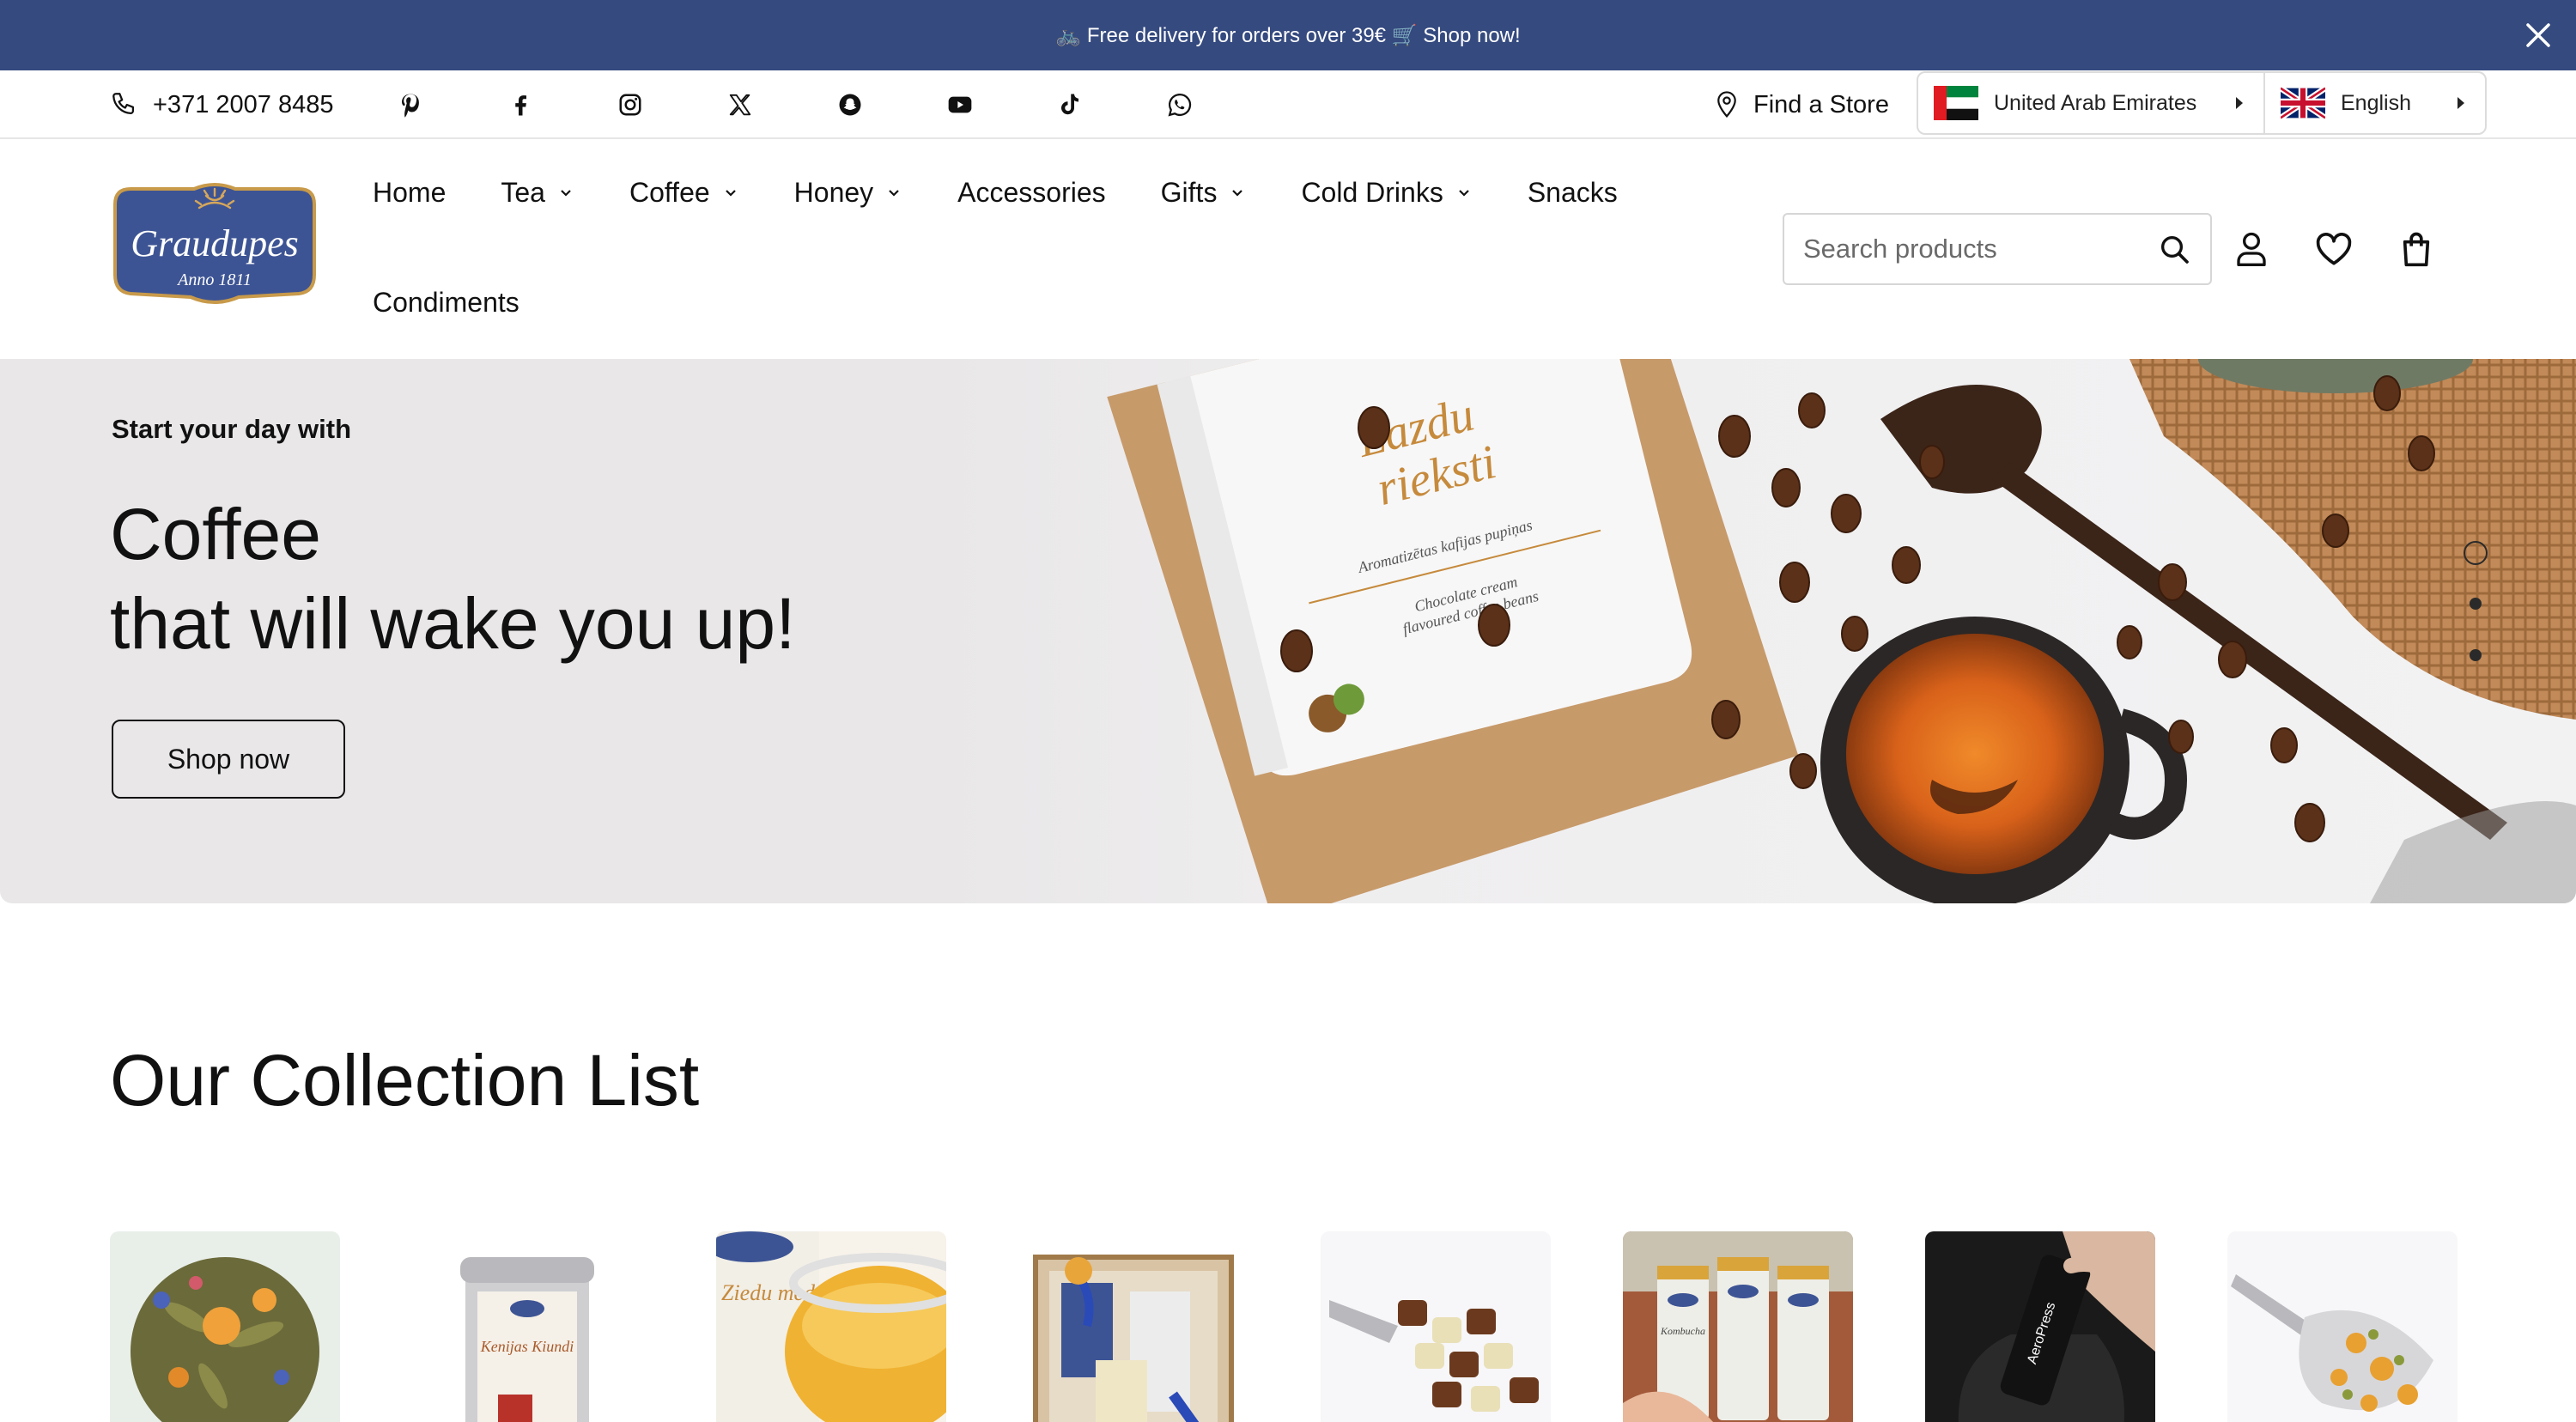  Describe the element at coordinates (669, 192) in the screenshot. I see `nav-label: Coffee` at that location.